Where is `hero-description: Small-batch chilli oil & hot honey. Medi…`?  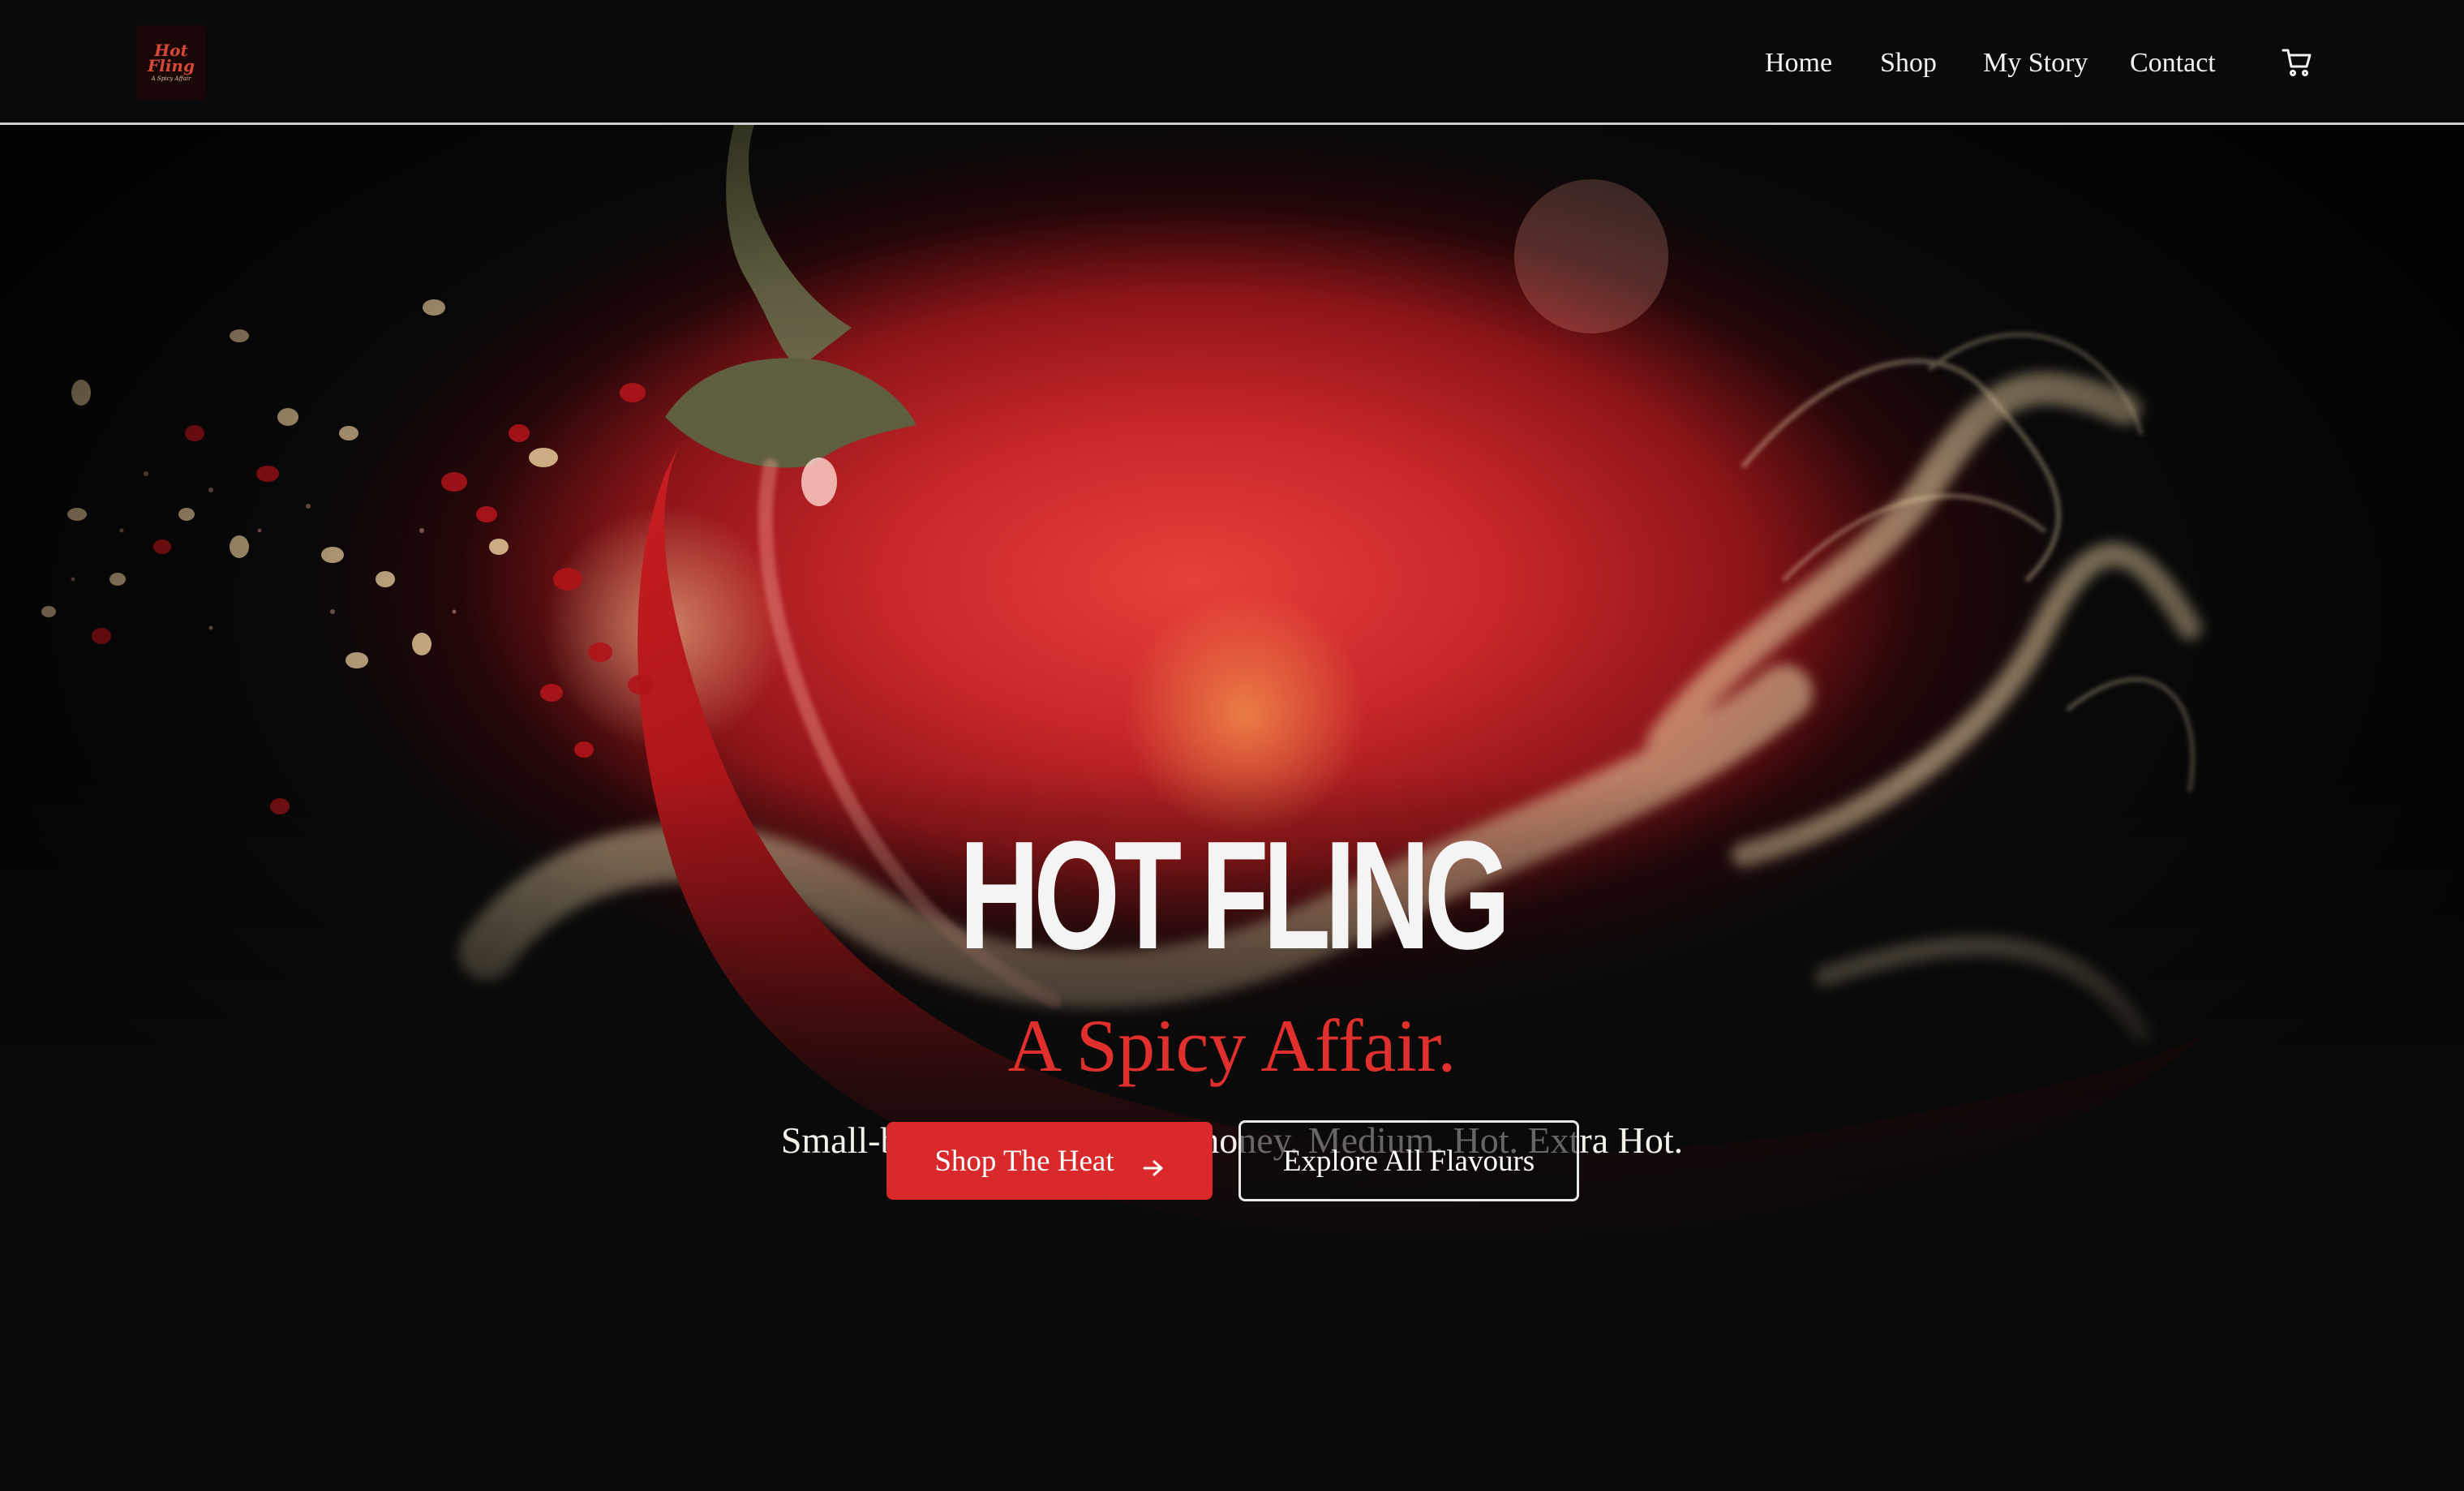
hero-description: Small-batch chilli oil & hot honey. Medi… is located at coordinates (1232, 1140).